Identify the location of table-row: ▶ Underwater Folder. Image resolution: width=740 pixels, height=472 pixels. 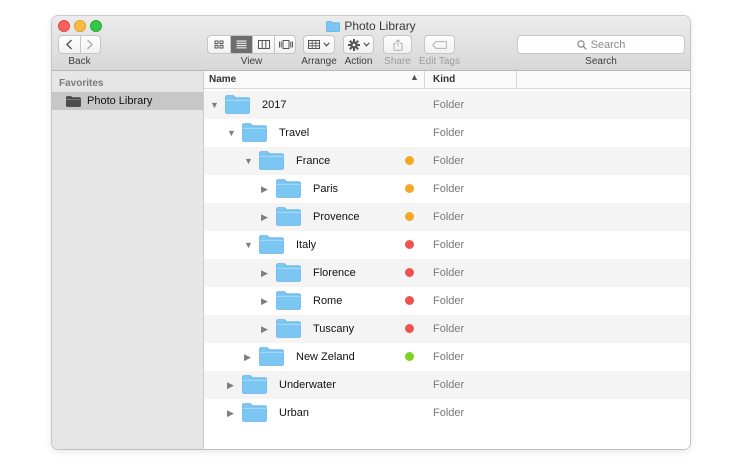
(447, 385).